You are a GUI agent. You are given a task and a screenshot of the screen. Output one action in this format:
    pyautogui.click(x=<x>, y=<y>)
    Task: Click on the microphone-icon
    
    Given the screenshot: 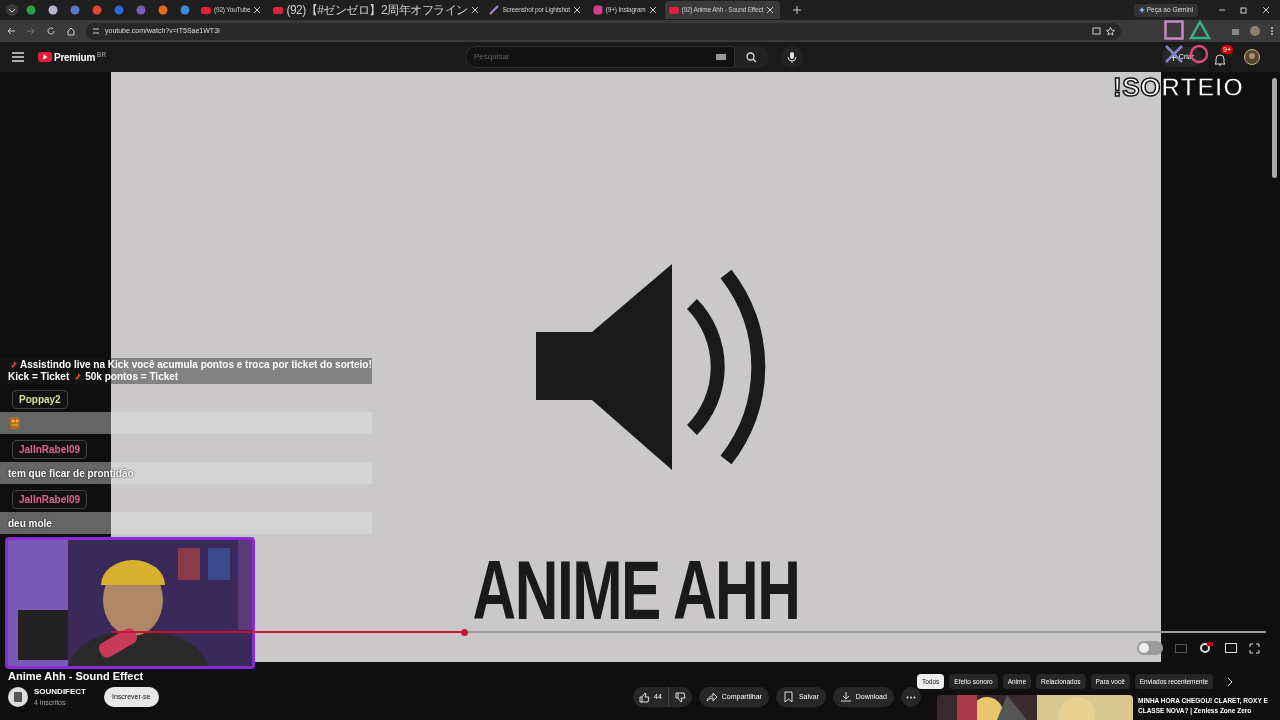 What is the action you would take?
    pyautogui.click(x=791, y=57)
    